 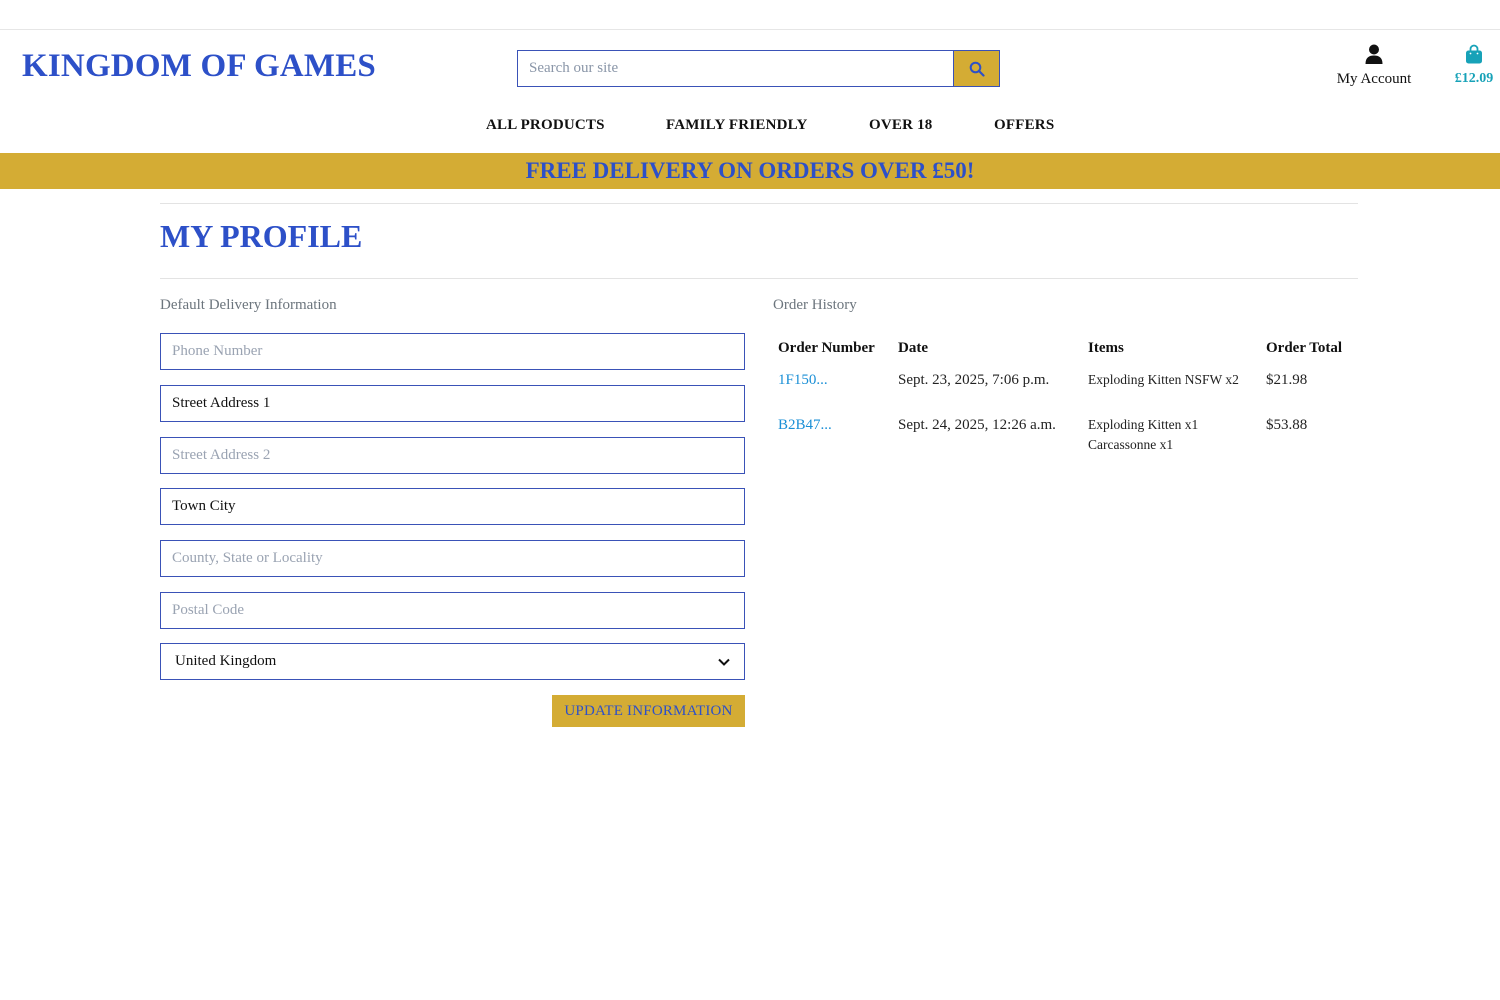 I want to click on col-header-date: Date, so click(x=913, y=348).